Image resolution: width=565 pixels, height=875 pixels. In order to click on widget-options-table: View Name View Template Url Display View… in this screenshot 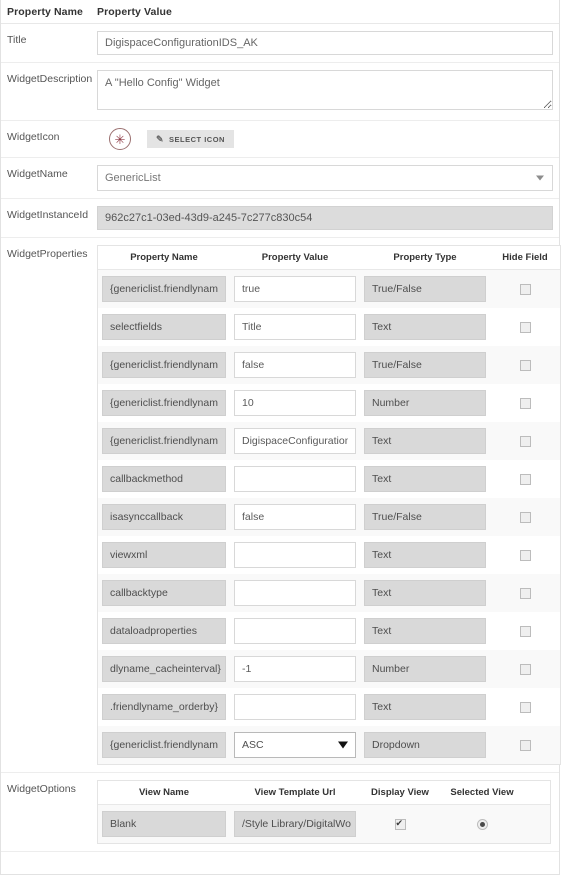, I will do `click(324, 812)`.